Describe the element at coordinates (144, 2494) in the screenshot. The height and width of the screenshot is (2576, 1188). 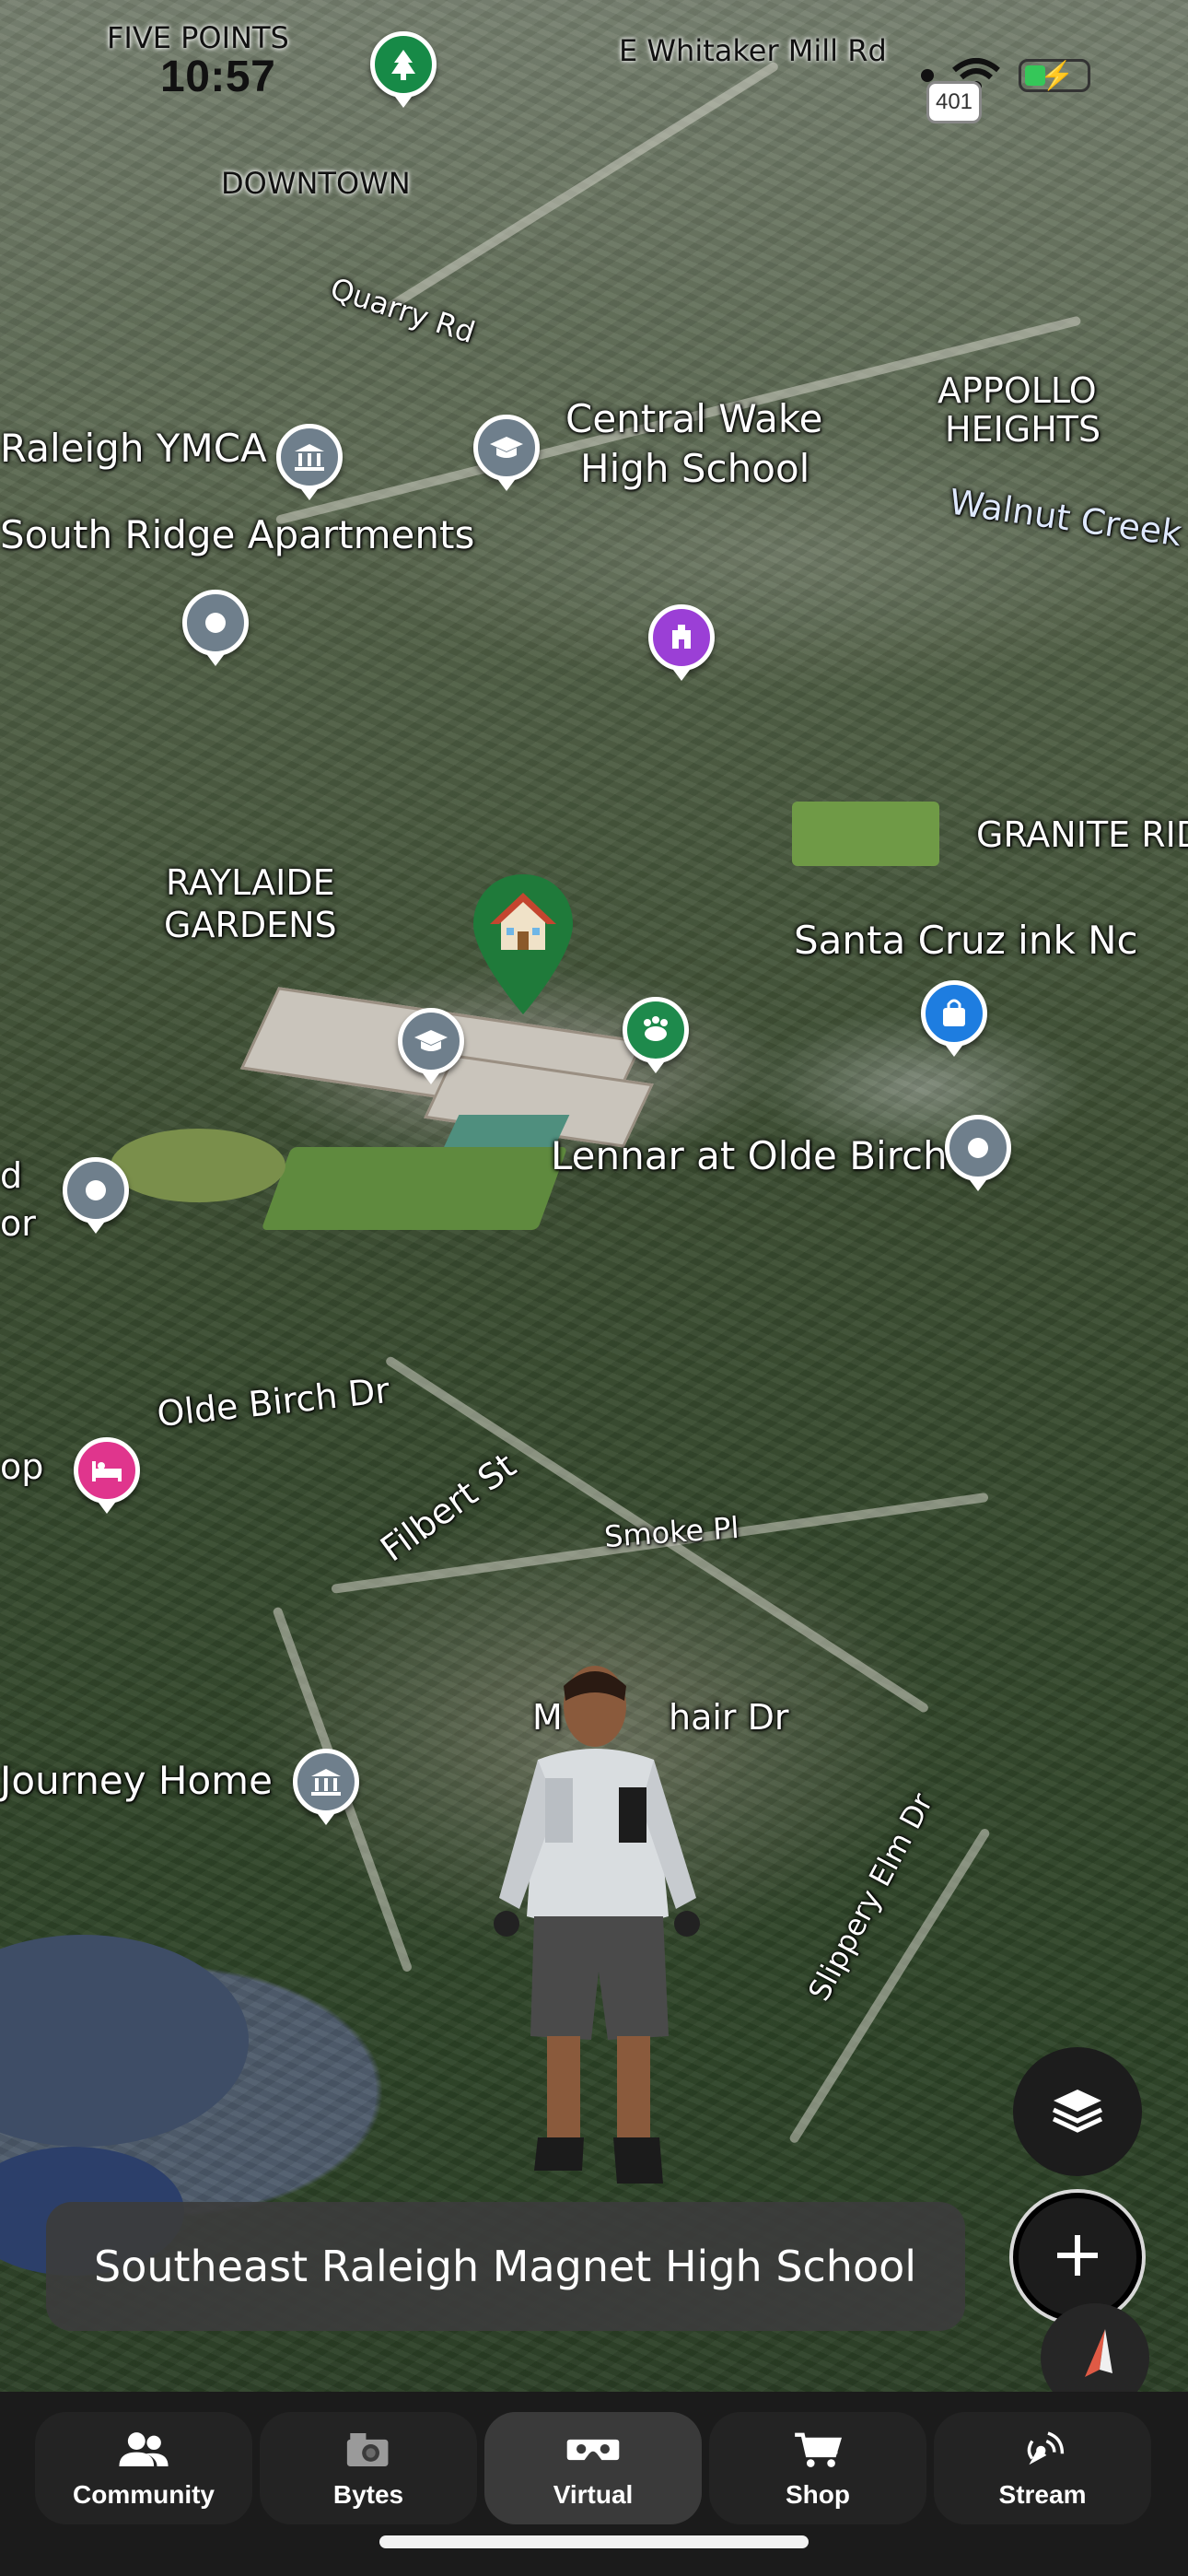
I see `tab-community-label: Community` at that location.